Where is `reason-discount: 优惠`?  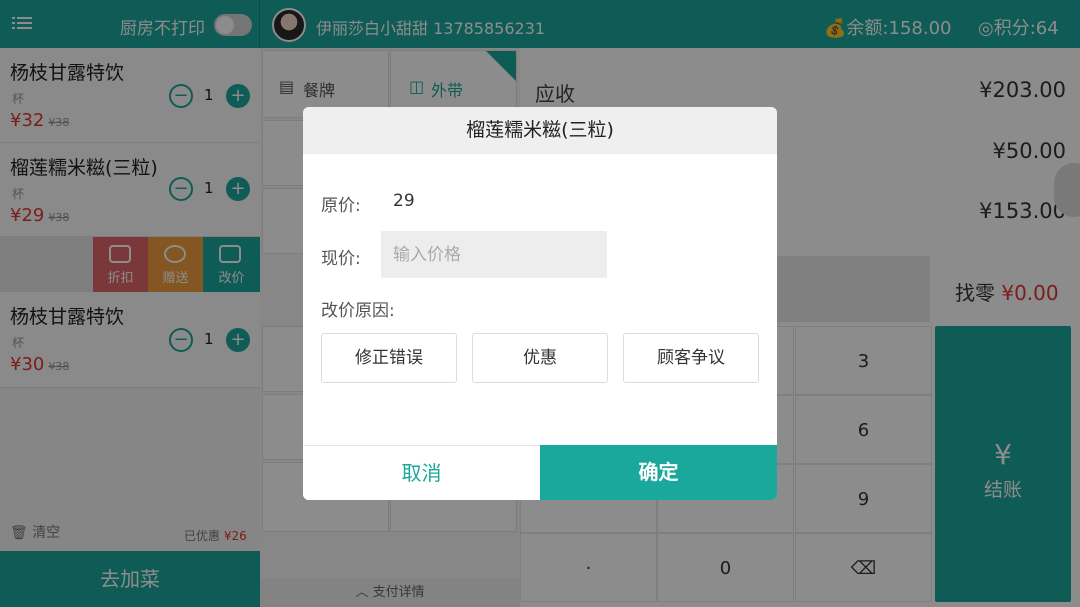
reason-discount: 优惠 is located at coordinates (540, 358).